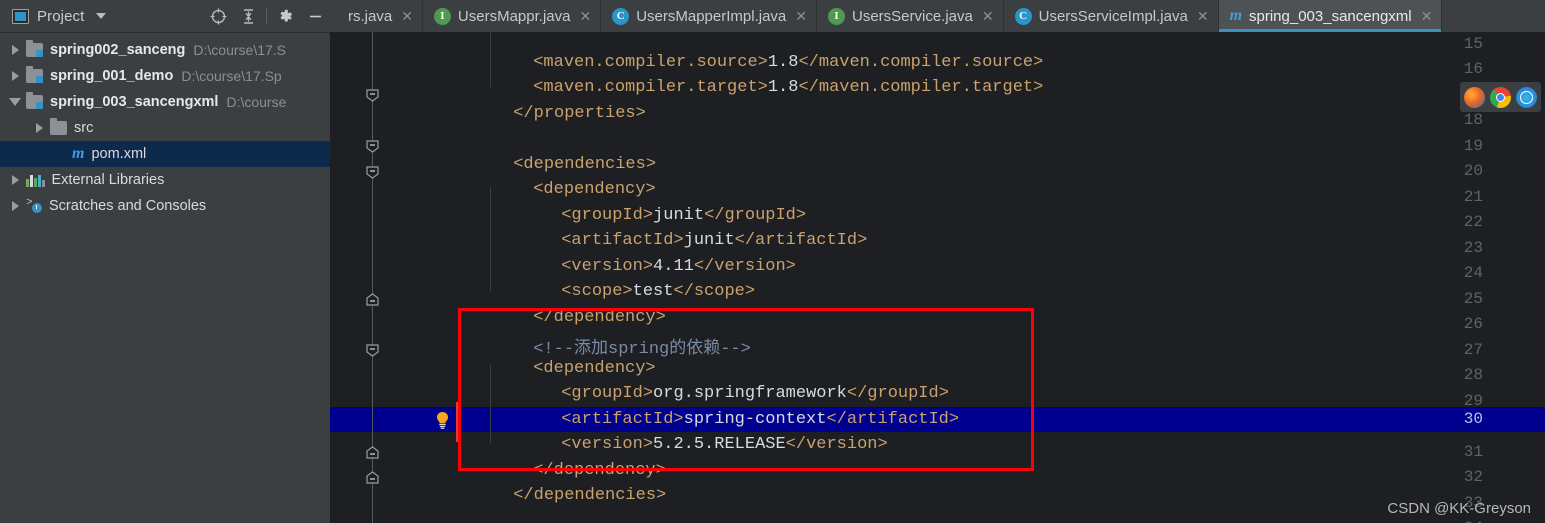 This screenshot has width=1545, height=523. I want to click on line-number: 16, so click(1473, 69).